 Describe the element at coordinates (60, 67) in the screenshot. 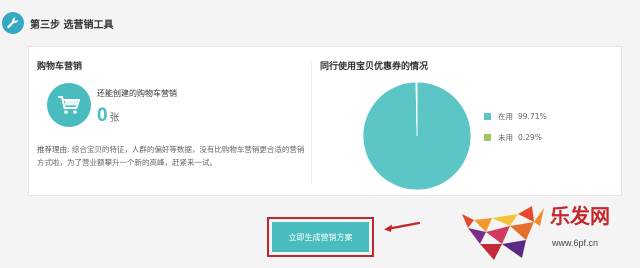

I see `cart-marketing-title: 购物车营销` at that location.